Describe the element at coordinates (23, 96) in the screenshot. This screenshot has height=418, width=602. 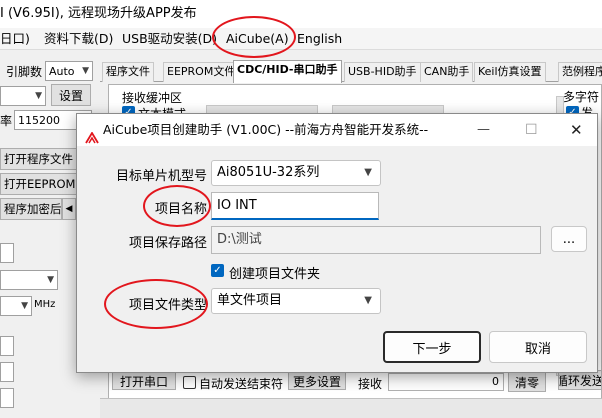
I see `port-select: ▼` at that location.